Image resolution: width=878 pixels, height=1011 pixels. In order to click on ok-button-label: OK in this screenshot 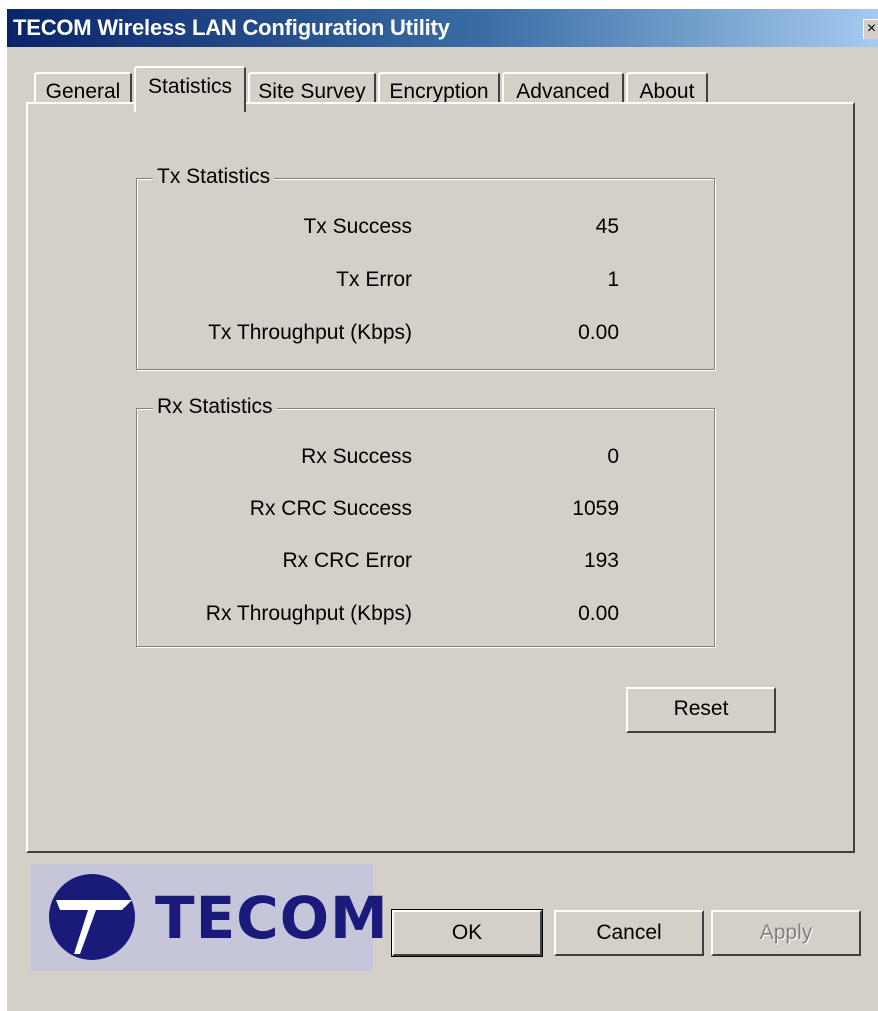, I will do `click(467, 932)`.